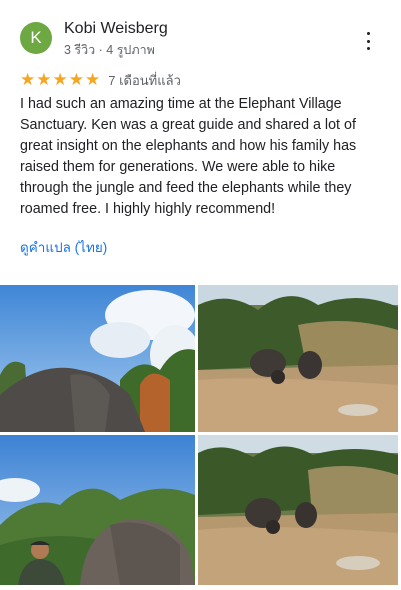  I want to click on star-rating: ★ ★ ★ ★ ★, so click(60, 80).